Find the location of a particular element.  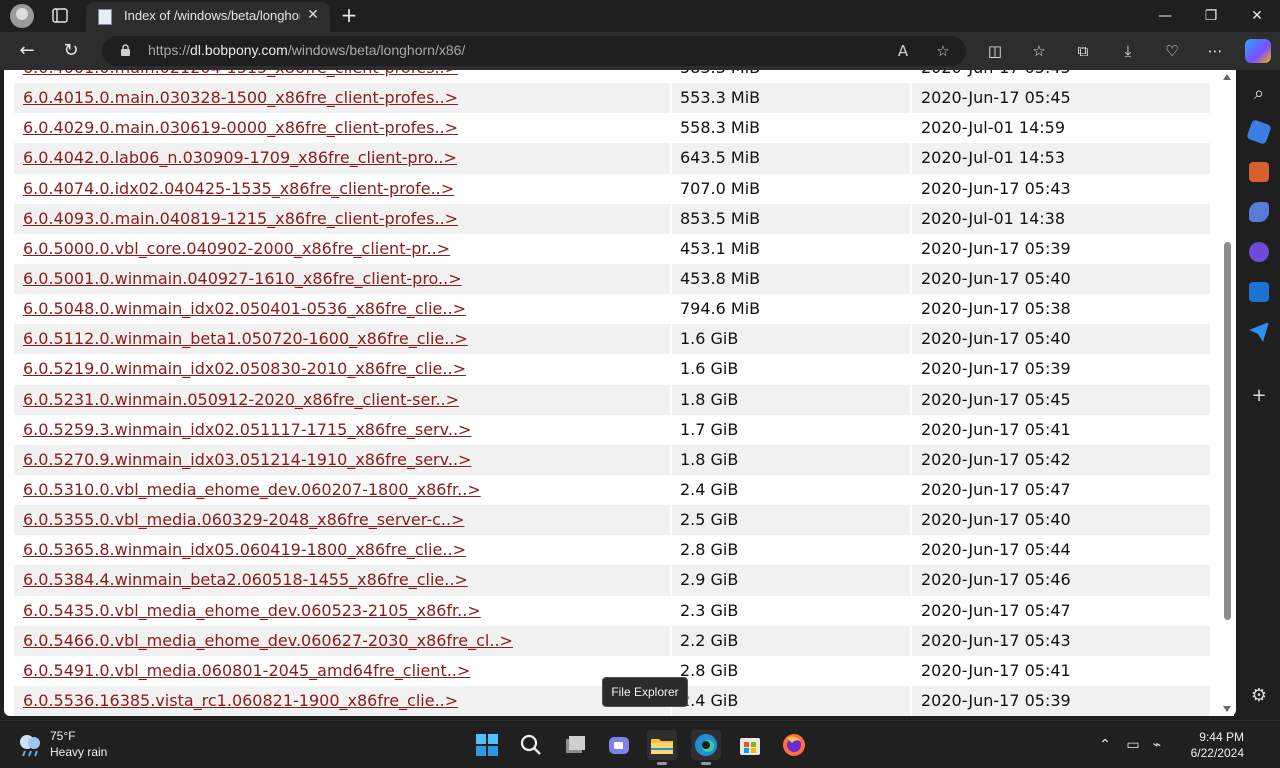

vertical-scrollbar is located at coordinates (1227, 394).